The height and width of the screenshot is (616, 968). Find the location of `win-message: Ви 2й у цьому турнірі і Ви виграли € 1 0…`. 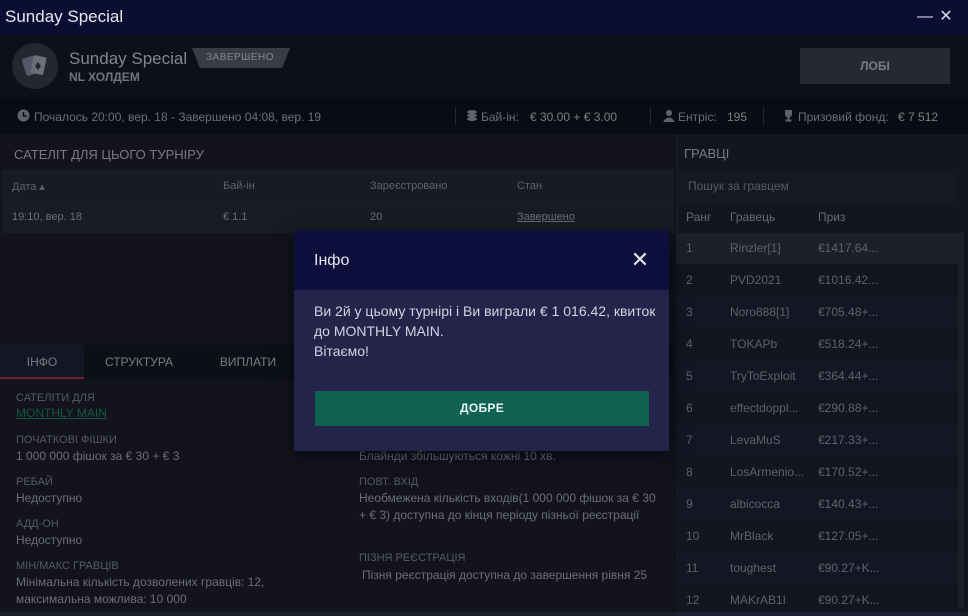

win-message: Ви 2й у цьому турнірі і Ви виграли € 1 0… is located at coordinates (485, 321).